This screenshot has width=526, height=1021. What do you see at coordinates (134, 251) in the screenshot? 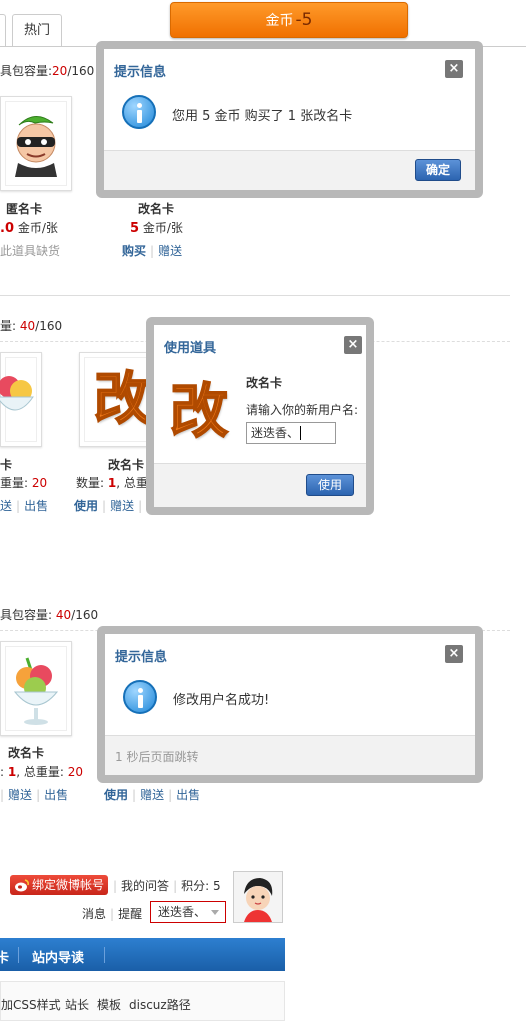
I see `buy-link: 购买` at bounding box center [134, 251].